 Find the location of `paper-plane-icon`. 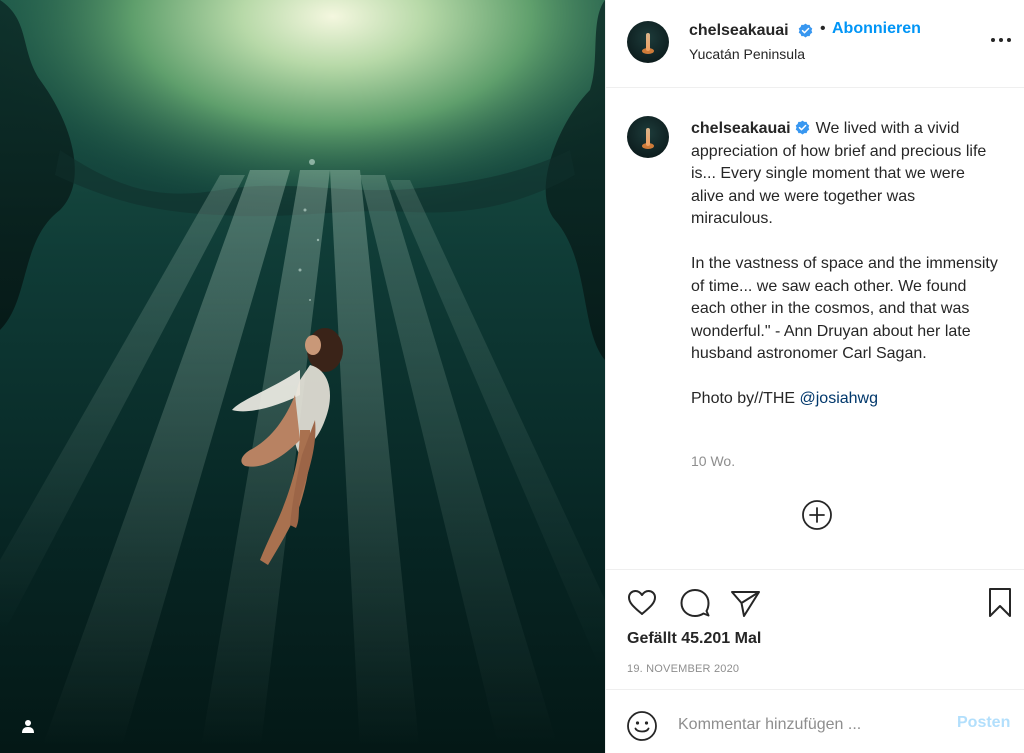

paper-plane-icon is located at coordinates (745, 603).